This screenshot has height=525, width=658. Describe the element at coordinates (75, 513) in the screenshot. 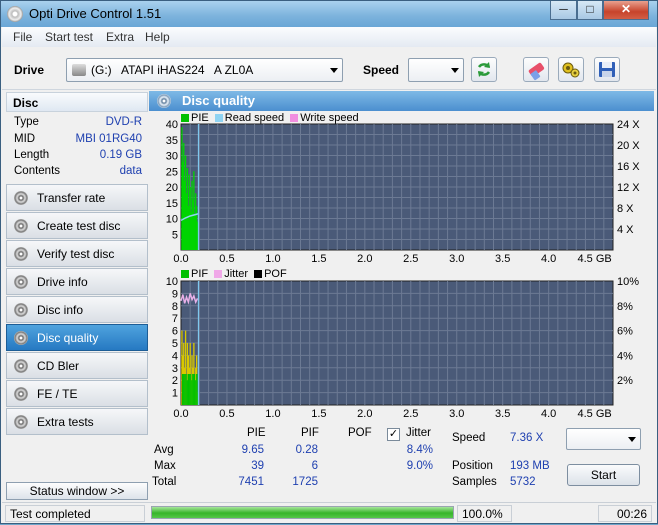

I see `status-text: Test completed` at that location.